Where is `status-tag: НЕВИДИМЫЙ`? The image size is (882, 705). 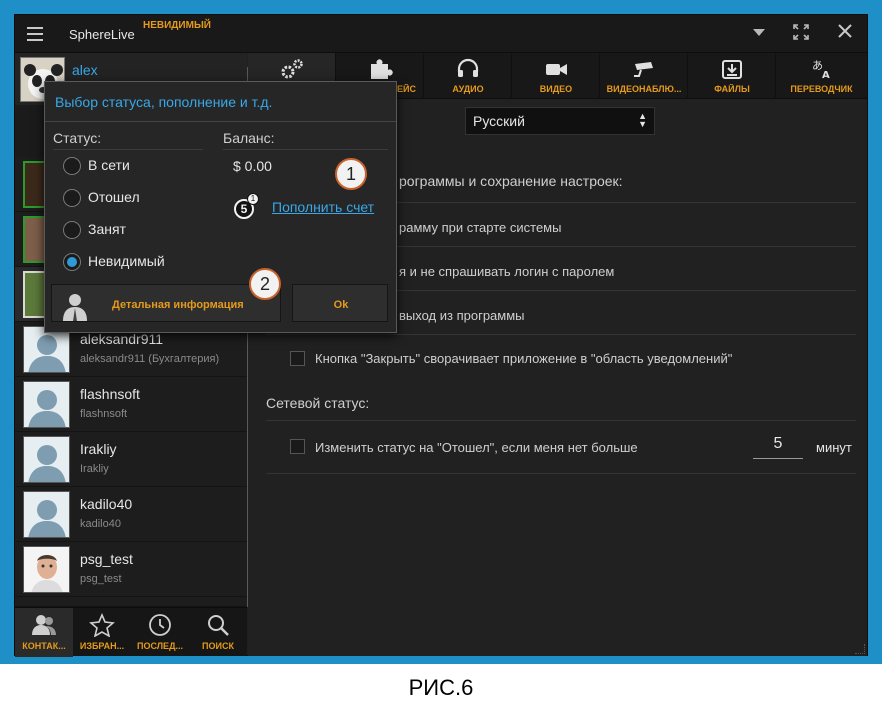 status-tag: НЕВИДИМЫЙ is located at coordinates (177, 25).